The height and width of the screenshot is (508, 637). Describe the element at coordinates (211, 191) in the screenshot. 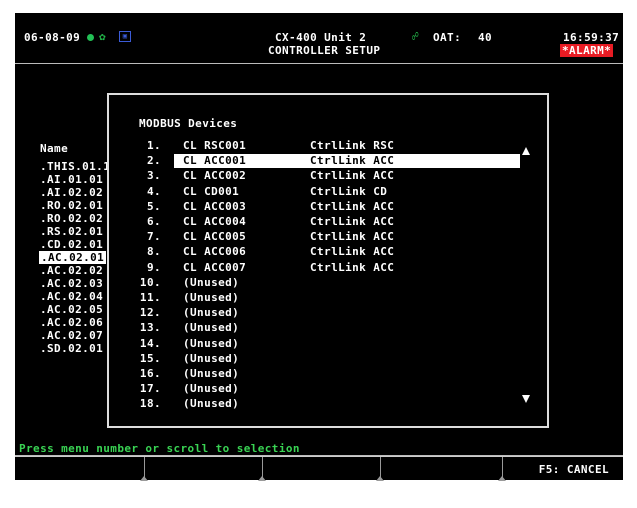

I see `device-name: CL CD001` at that location.